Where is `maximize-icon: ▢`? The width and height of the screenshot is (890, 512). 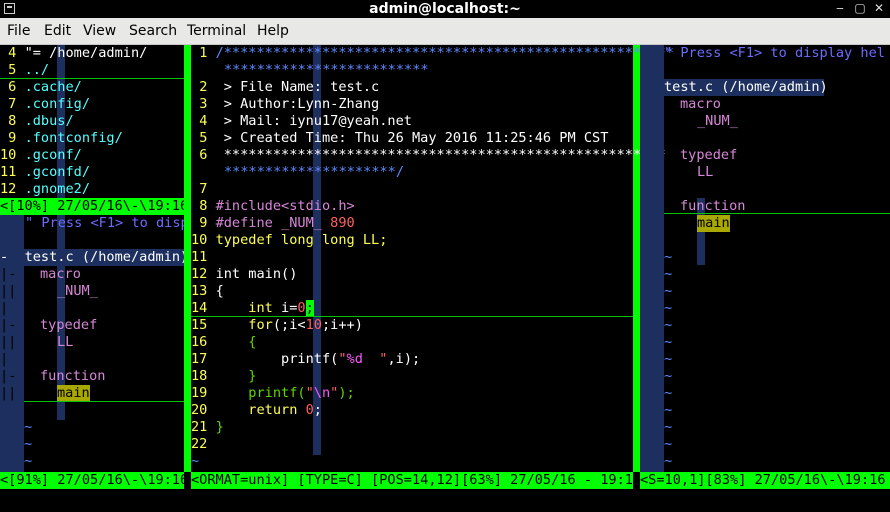 maximize-icon: ▢ is located at coordinates (860, 8).